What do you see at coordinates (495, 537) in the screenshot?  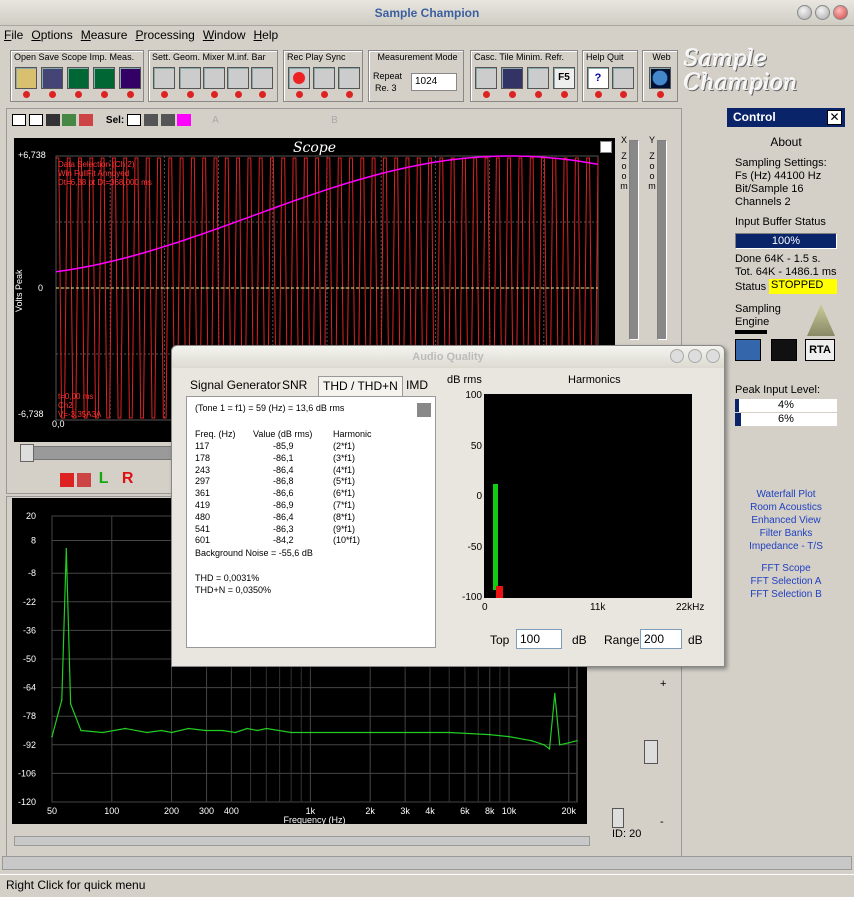 I see `harmonic-bar-fundamental` at bounding box center [495, 537].